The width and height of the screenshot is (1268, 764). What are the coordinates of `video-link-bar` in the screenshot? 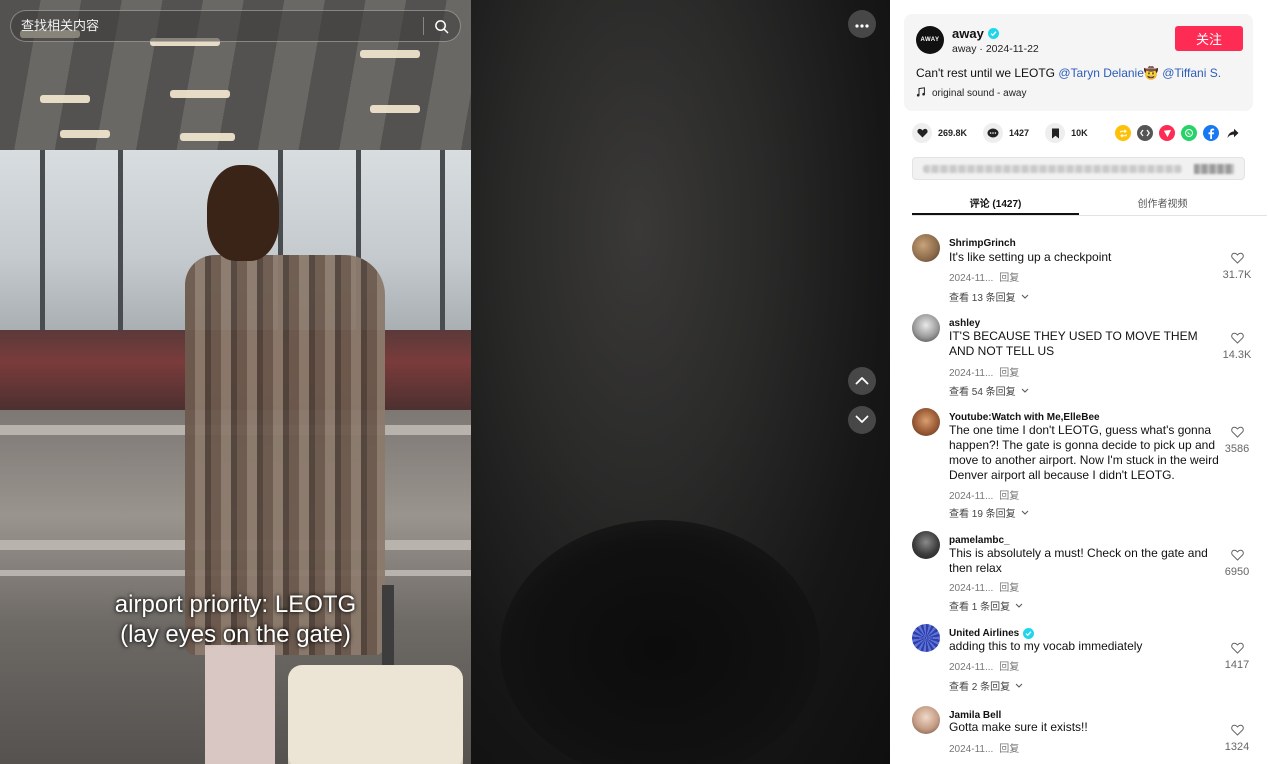 It's located at (1078, 168).